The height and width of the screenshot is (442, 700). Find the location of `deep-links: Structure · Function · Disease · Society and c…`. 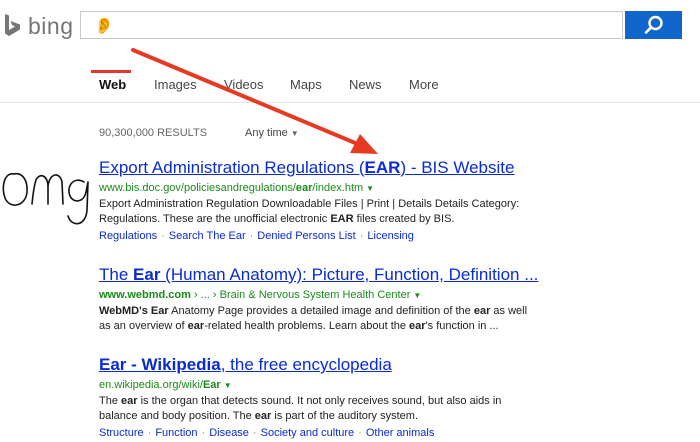

deep-links: Structure · Function · Disease · Society and c… is located at coordinates (267, 433).